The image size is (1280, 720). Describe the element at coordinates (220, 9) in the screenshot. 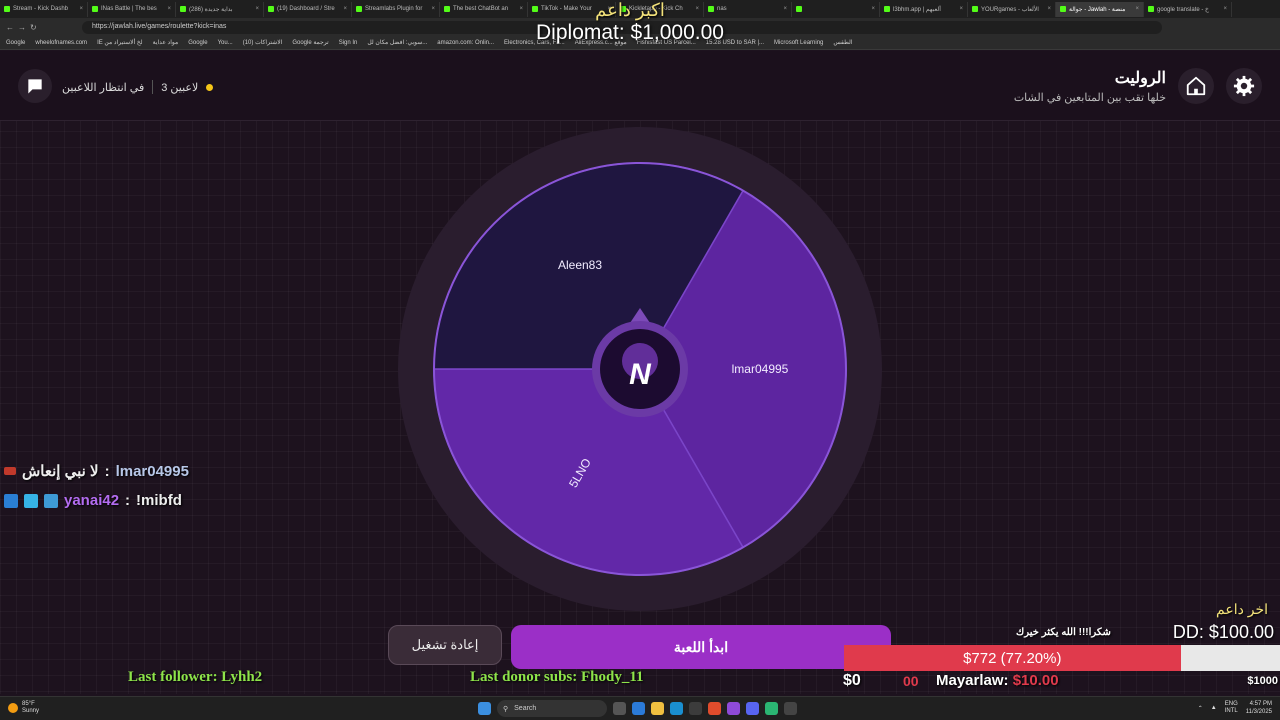

I see `browser-tab: (286) بداية جديدة ×` at that location.